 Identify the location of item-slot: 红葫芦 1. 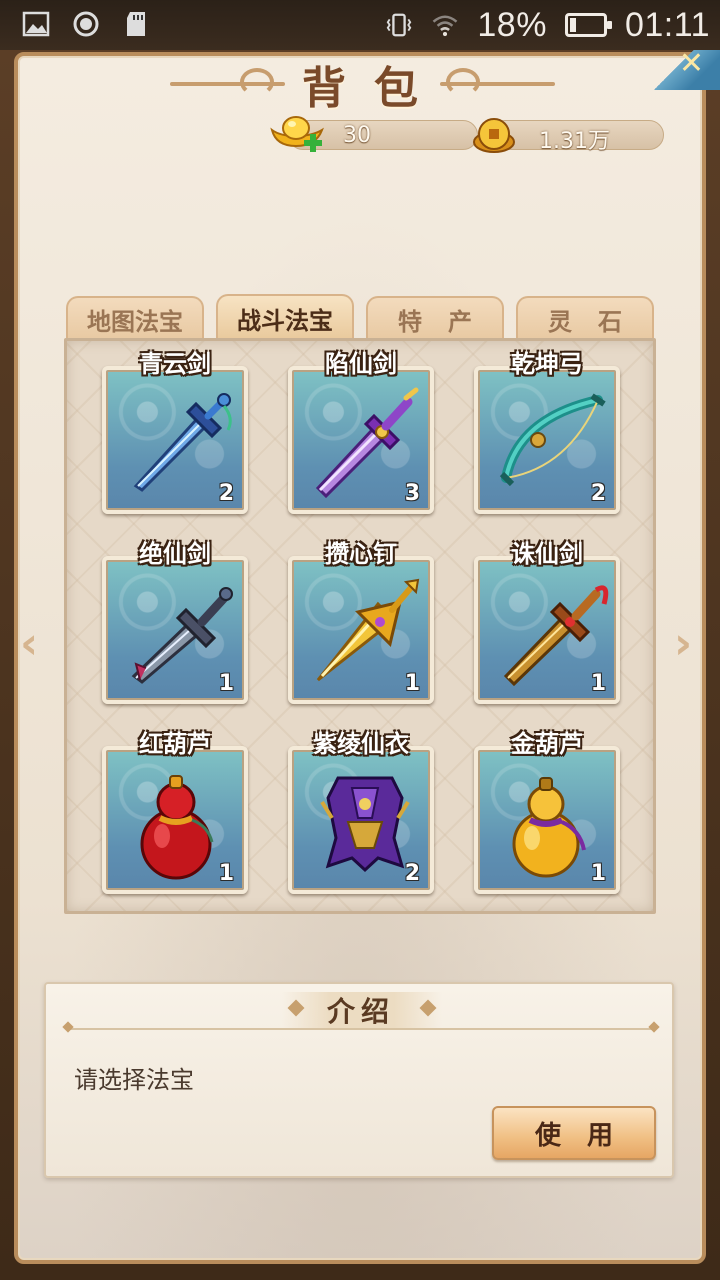
(175, 809).